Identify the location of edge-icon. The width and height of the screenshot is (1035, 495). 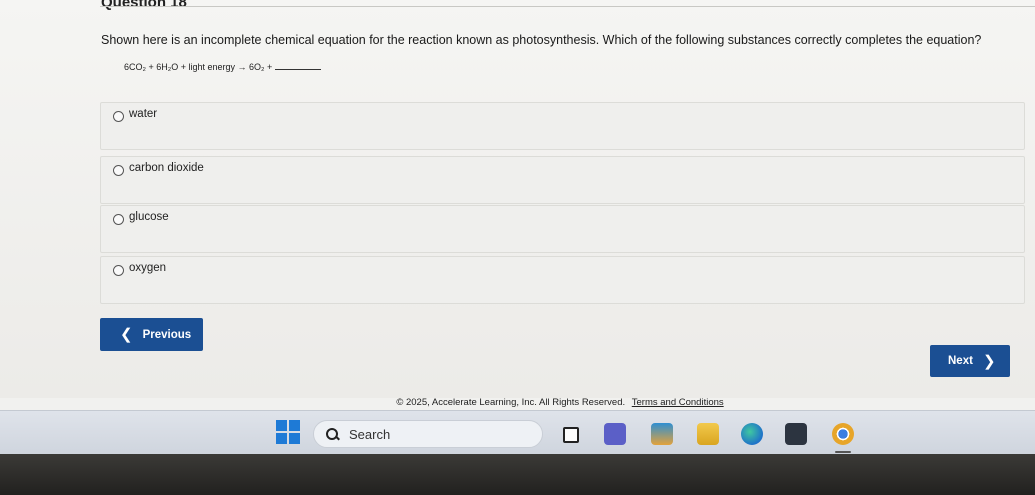
(752, 434).